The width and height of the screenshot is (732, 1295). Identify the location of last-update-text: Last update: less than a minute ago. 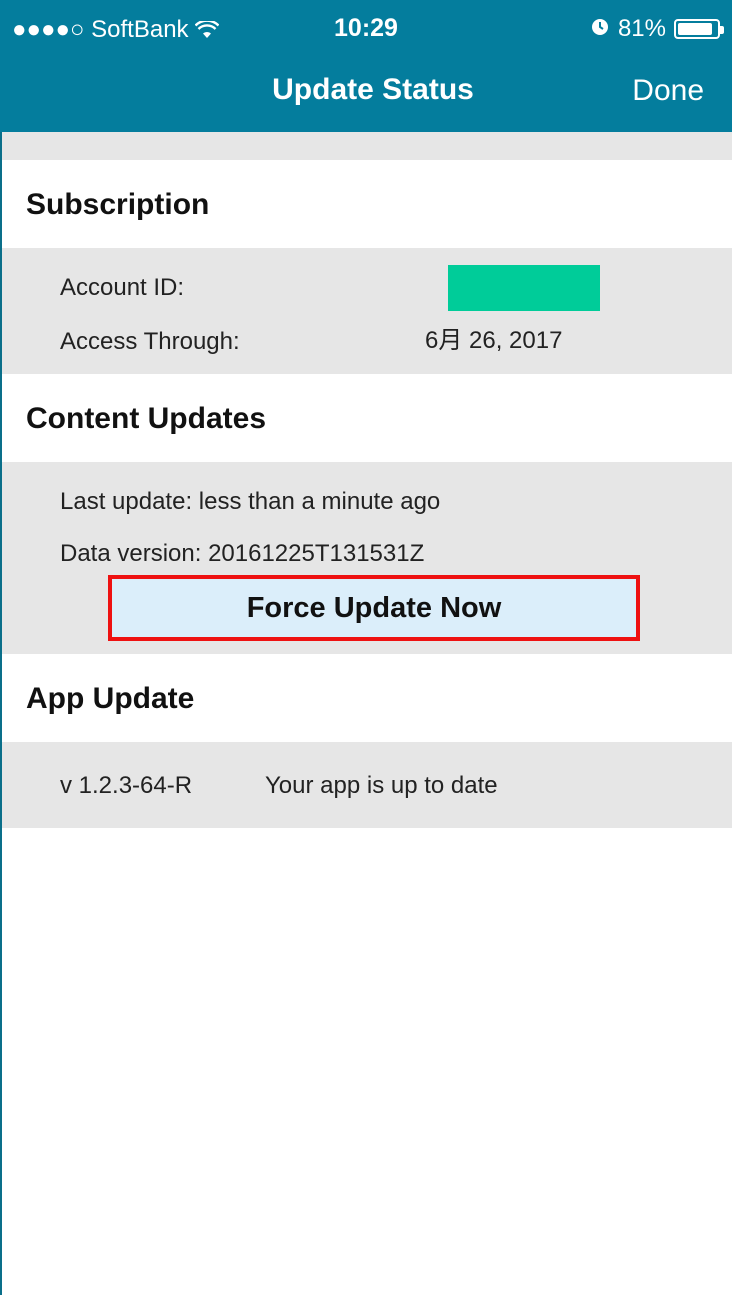
(250, 501).